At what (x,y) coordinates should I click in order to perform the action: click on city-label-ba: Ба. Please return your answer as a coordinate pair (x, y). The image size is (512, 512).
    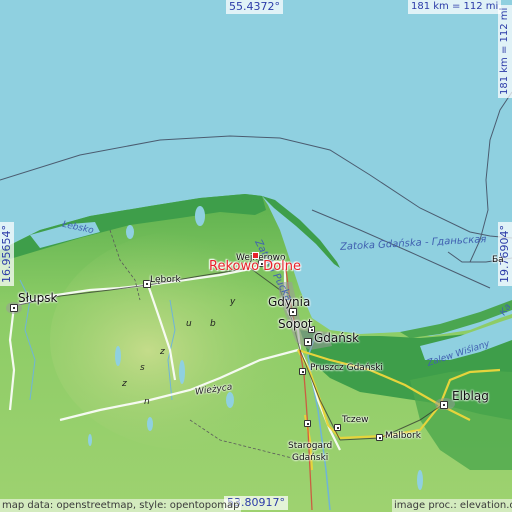
    Looking at the image, I should click on (498, 260).